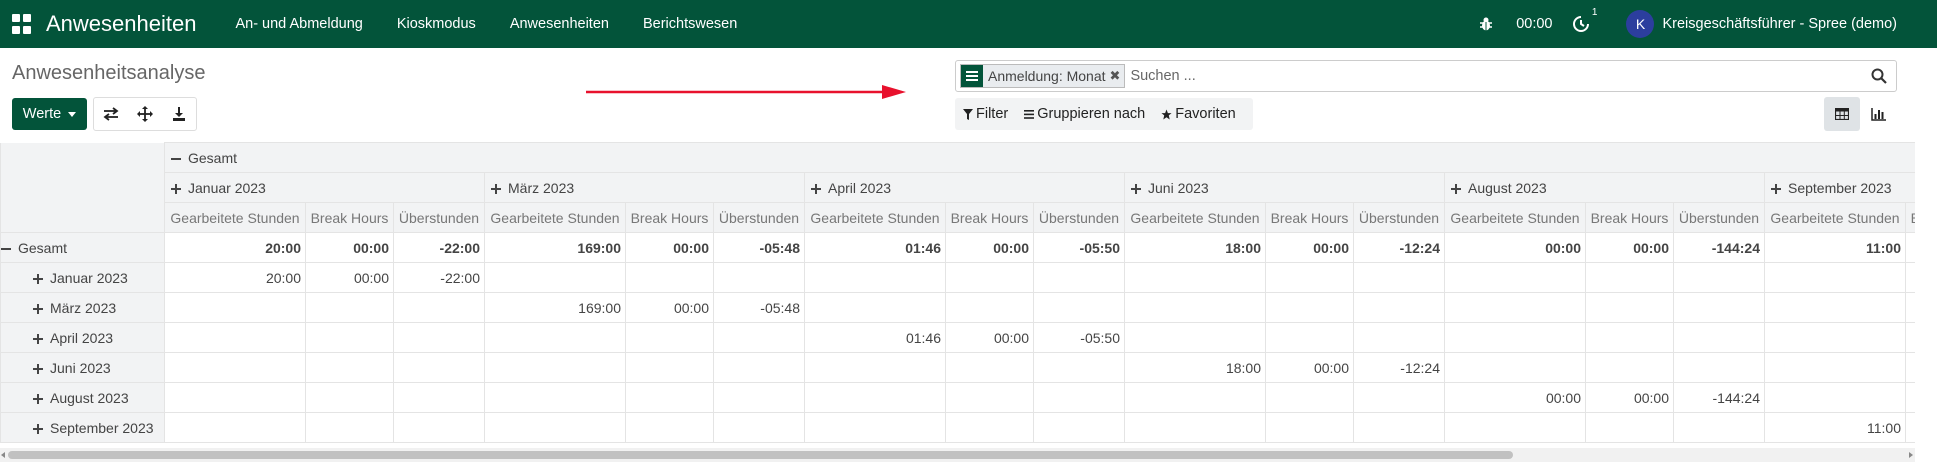 This screenshot has width=1937, height=467. What do you see at coordinates (1399, 247) in the screenshot?
I see `total-cell: -12:24` at bounding box center [1399, 247].